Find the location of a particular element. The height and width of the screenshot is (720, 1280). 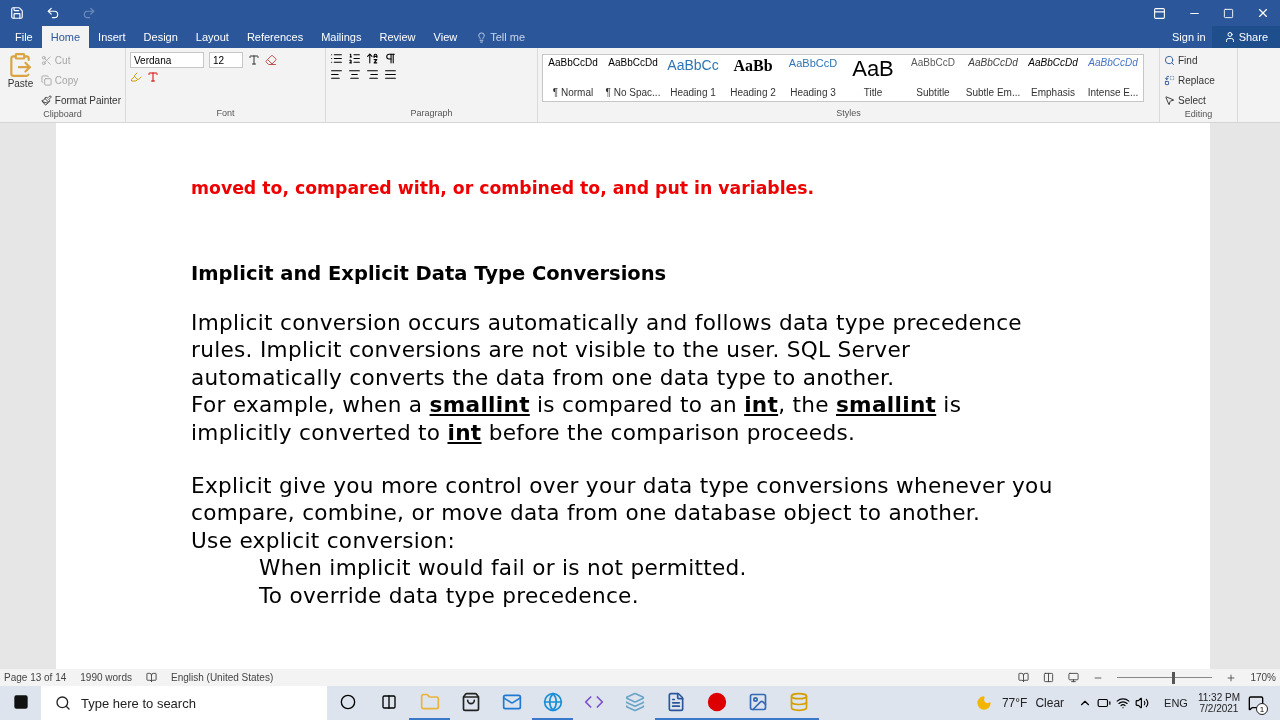

copy-icon is located at coordinates (46, 80).